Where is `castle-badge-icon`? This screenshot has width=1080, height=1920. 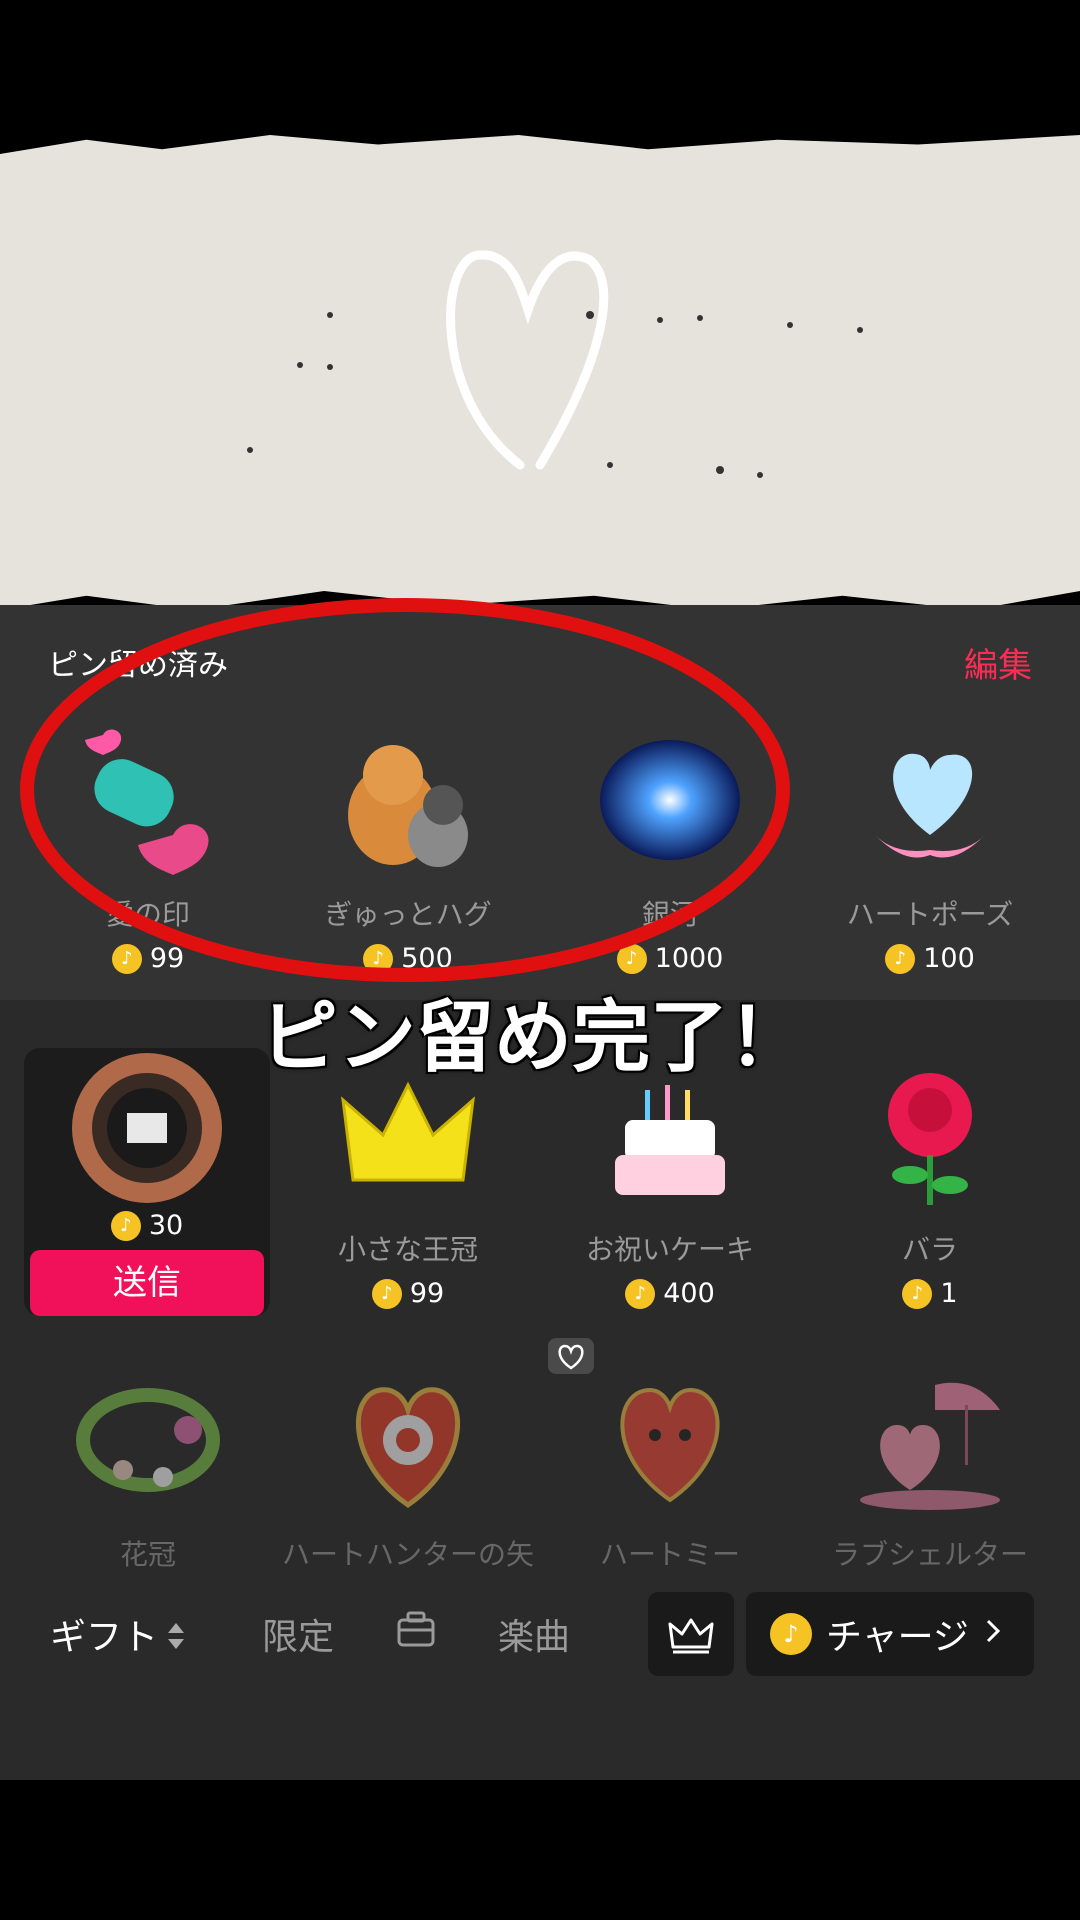 castle-badge-icon is located at coordinates (147, 1128).